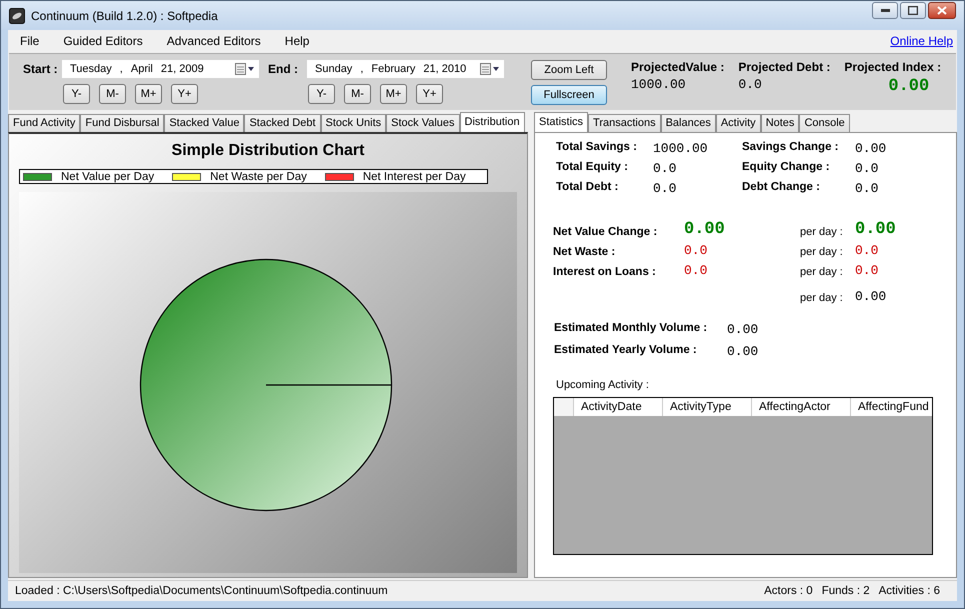 This screenshot has width=965, height=609. I want to click on legend-label: Net Interest per Day, so click(414, 176).